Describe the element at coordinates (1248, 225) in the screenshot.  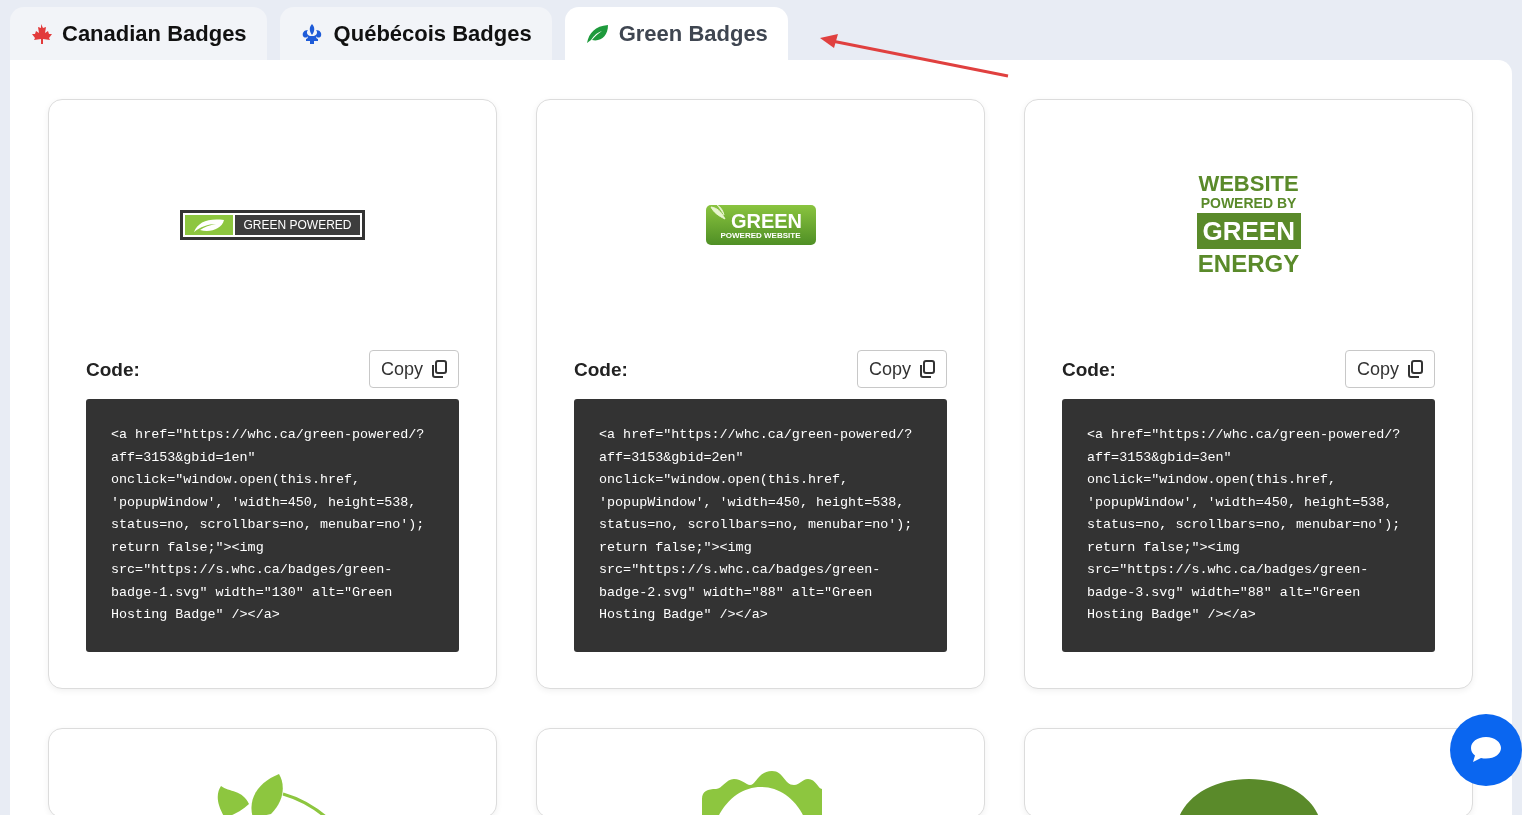
I see `energy-badge: WEBSITE POWERED BY GREEN ENERGY` at that location.